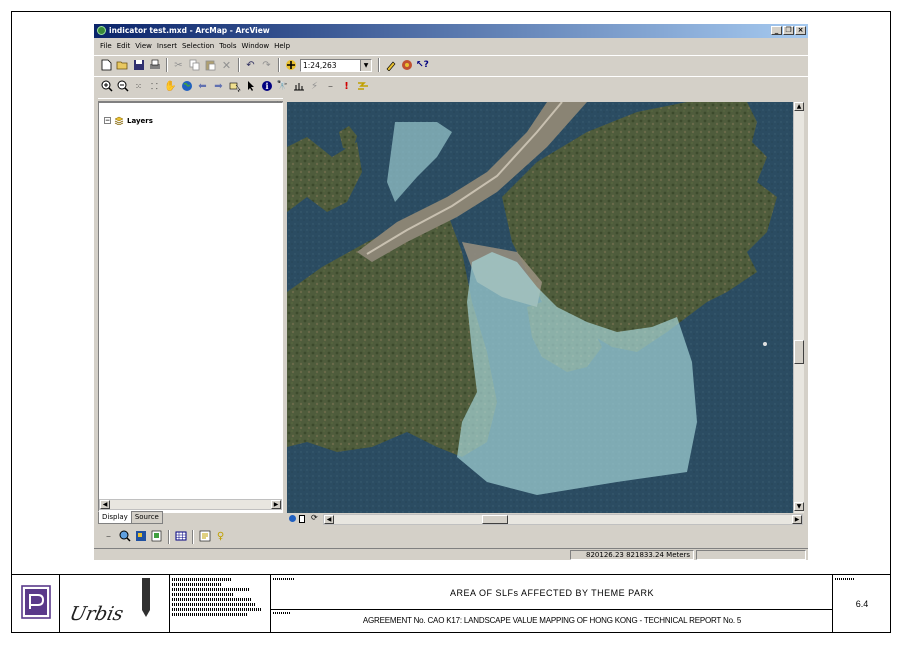 The image size is (906, 645). I want to click on menu-view: View, so click(143, 46).